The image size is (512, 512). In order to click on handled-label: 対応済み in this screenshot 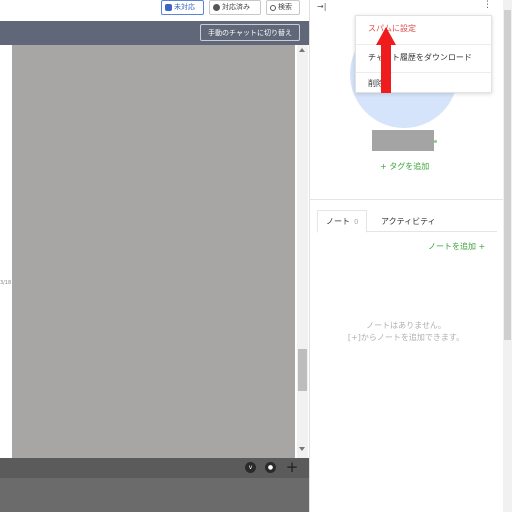, I will do `click(236, 7)`.